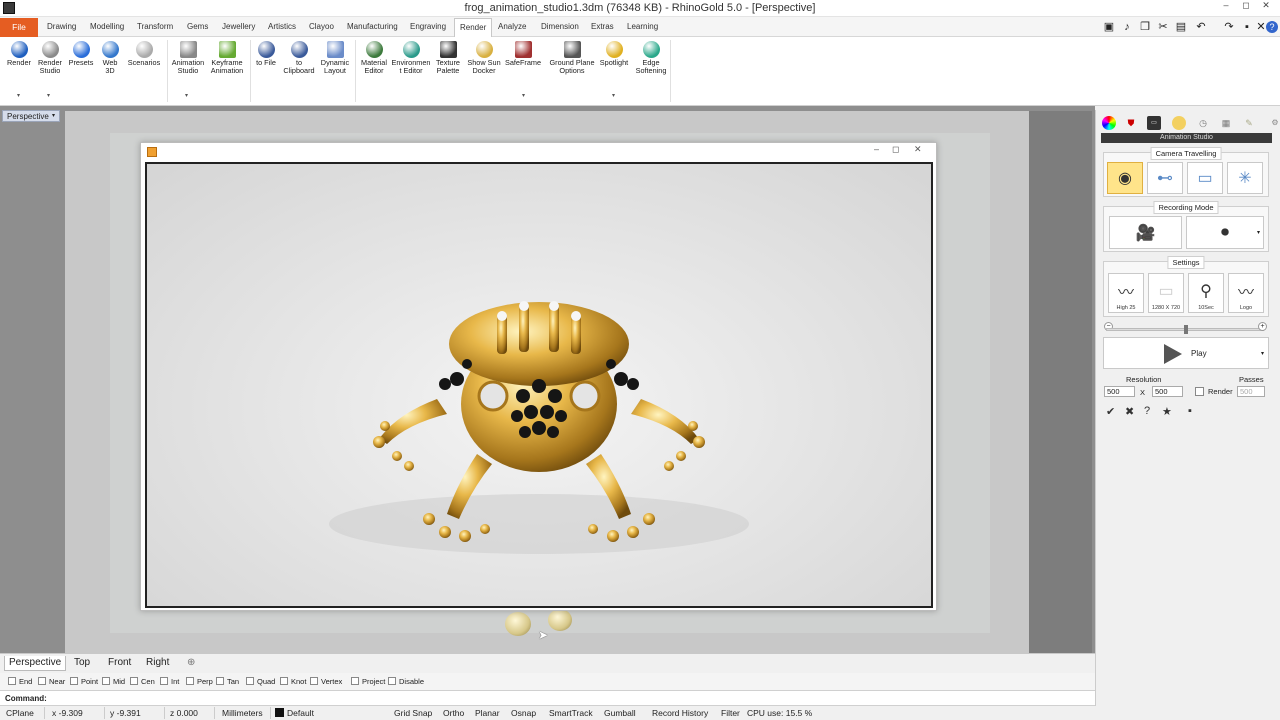 This screenshot has height=720, width=1280. I want to click on tab-drawing: Drawing, so click(61, 26).